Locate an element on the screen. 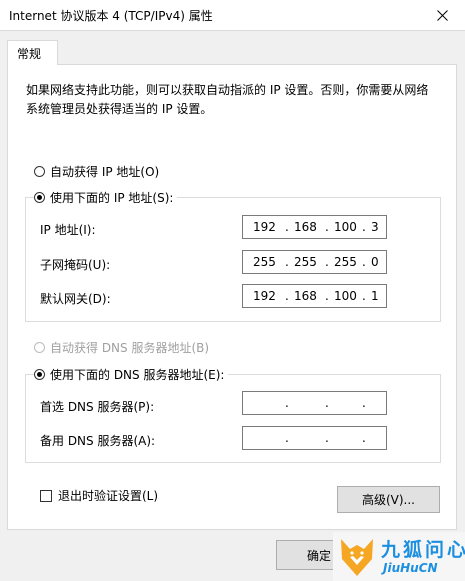 The height and width of the screenshot is (581, 465). validate-on-exit-checkbox: 退出时验证设置(L) is located at coordinates (99, 495).